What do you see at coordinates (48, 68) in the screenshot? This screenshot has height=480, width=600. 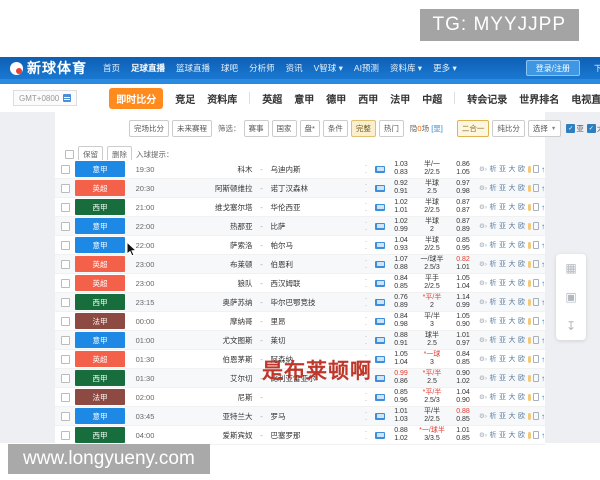 I see `site-logo: 新球体育` at bounding box center [48, 68].